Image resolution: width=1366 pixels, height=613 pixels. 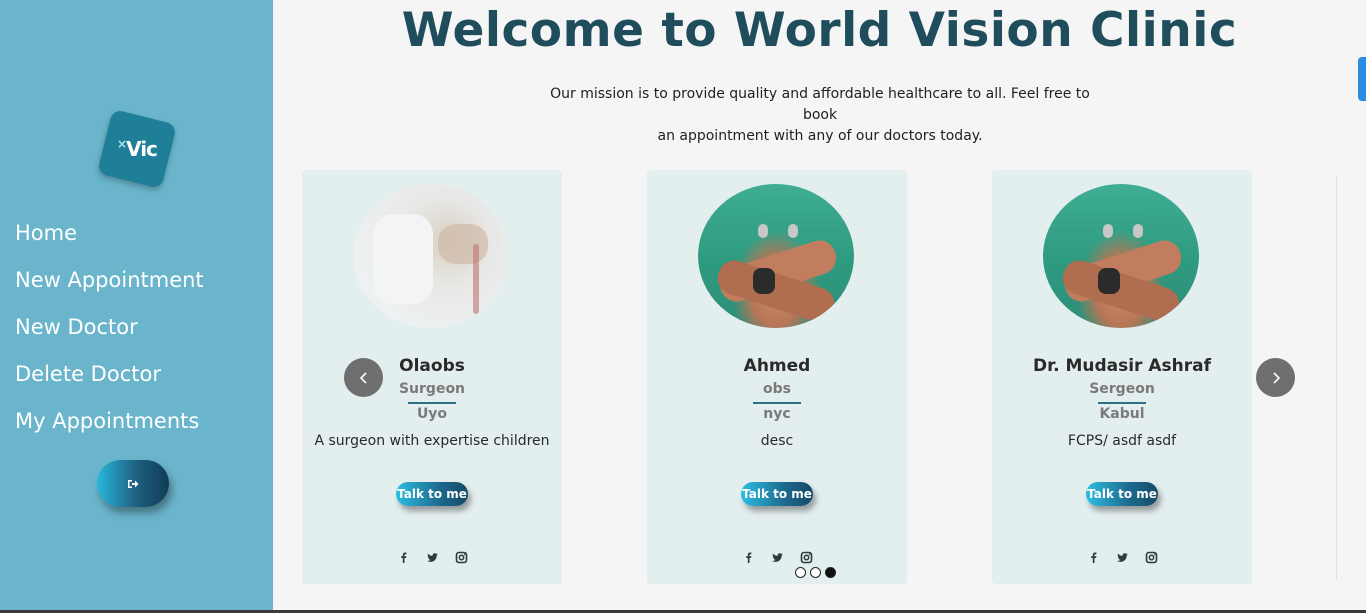 I want to click on nav-item-delete-doctor: Delete Doctor, so click(x=109, y=382).